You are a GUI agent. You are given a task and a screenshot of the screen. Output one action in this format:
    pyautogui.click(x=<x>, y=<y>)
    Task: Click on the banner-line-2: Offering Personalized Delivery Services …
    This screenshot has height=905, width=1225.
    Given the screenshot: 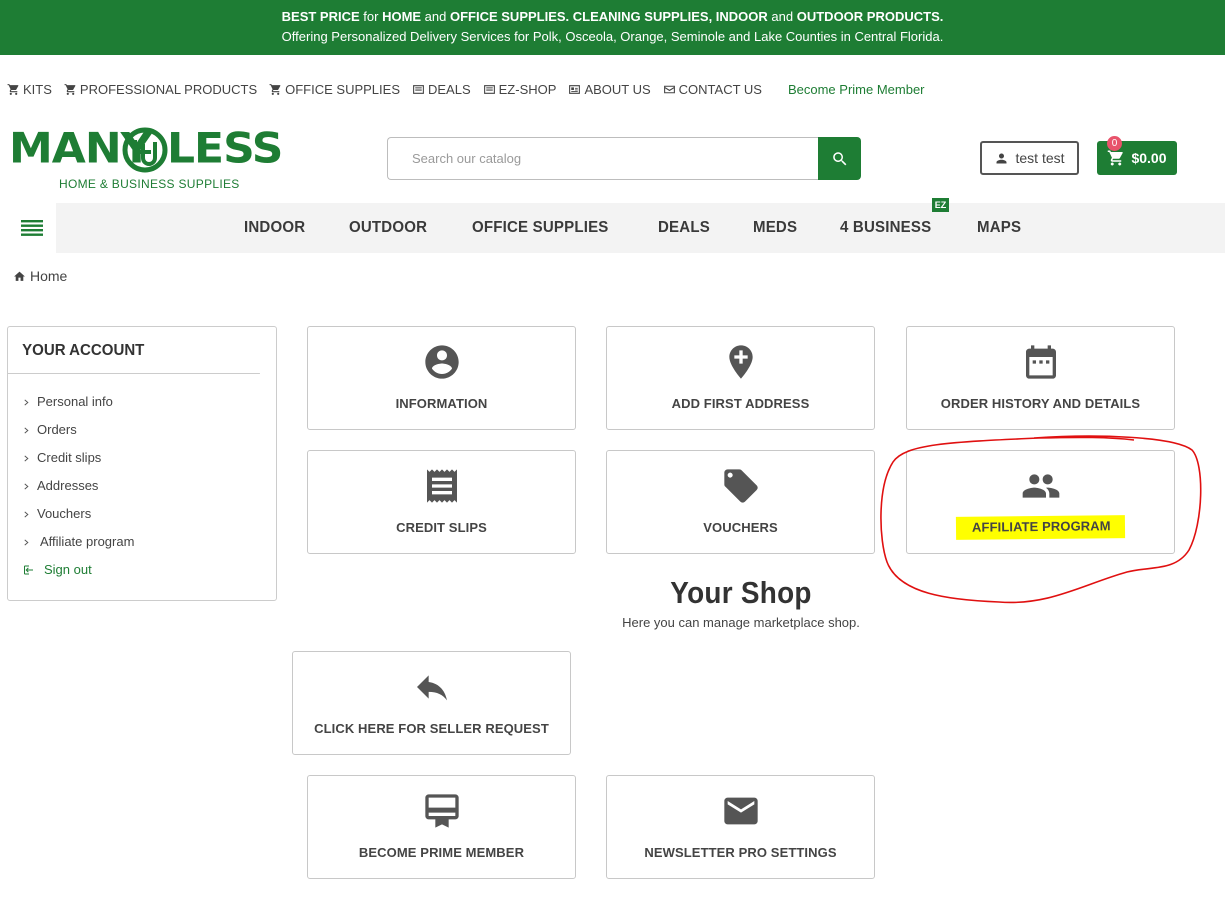 What is the action you would take?
    pyautogui.click(x=612, y=36)
    